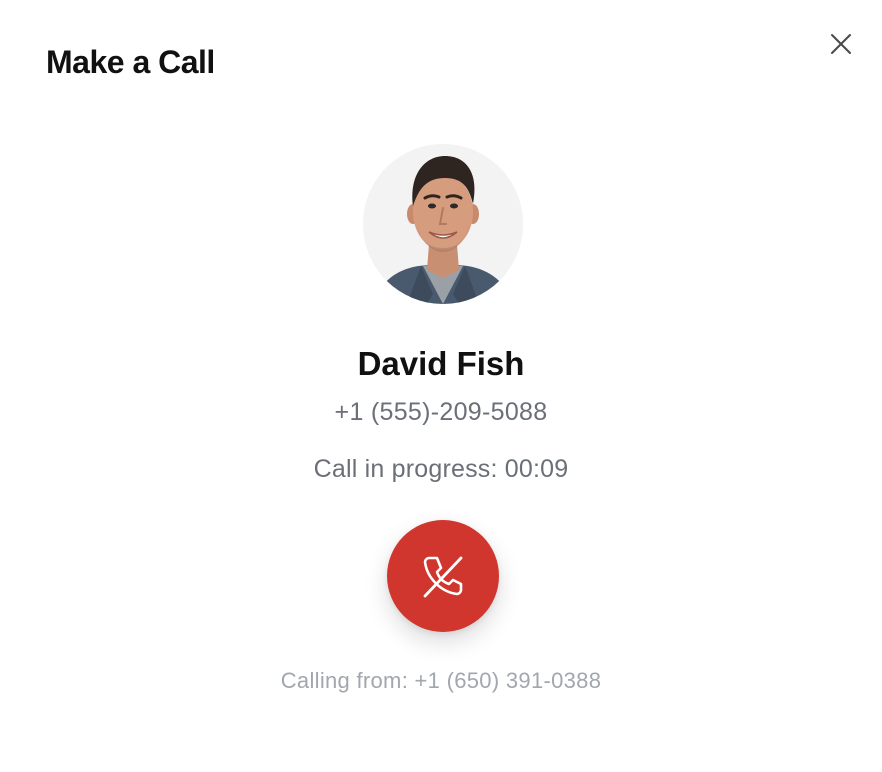 The height and width of the screenshot is (772, 882). Describe the element at coordinates (441, 680) in the screenshot. I see `calling-from-number: Calling from: +1 (650) 391-0388` at that location.